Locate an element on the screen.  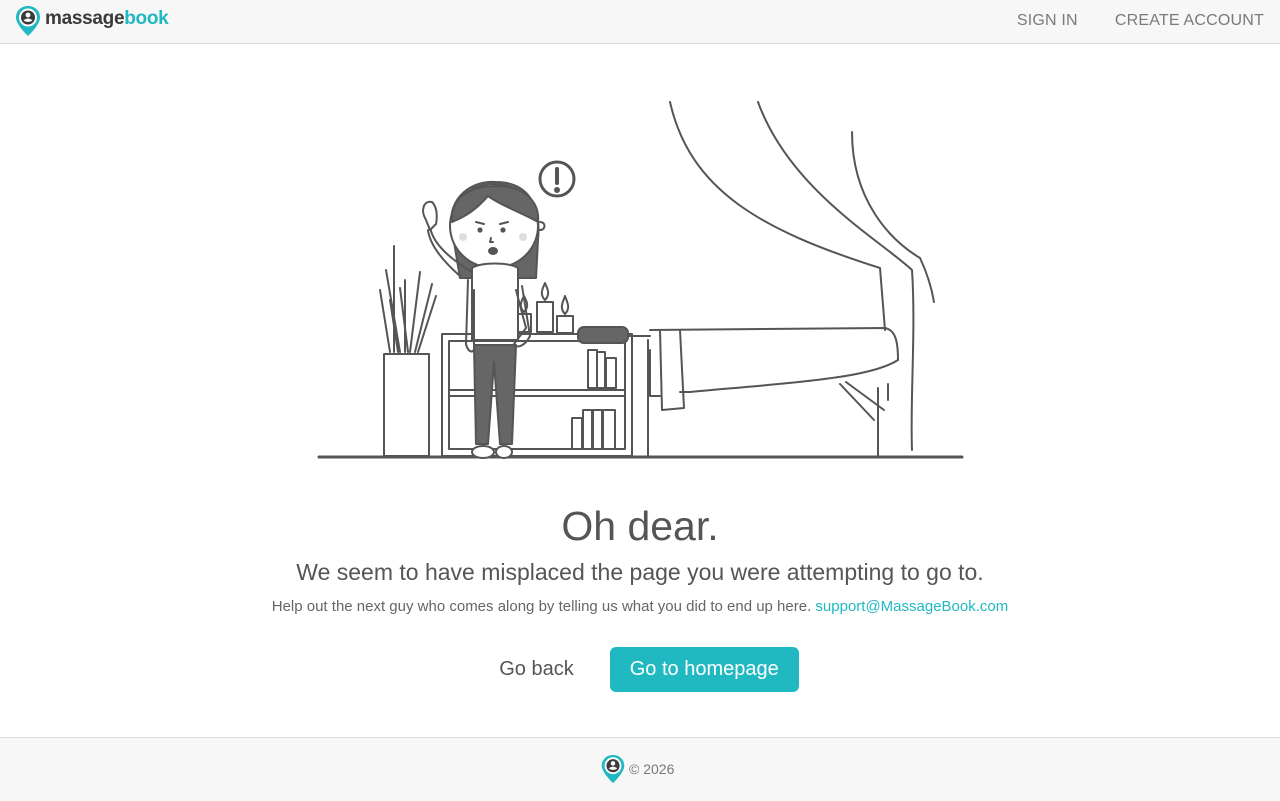
top-nav: SIGN IN CREATE ACCOUNT is located at coordinates (1122, 21).